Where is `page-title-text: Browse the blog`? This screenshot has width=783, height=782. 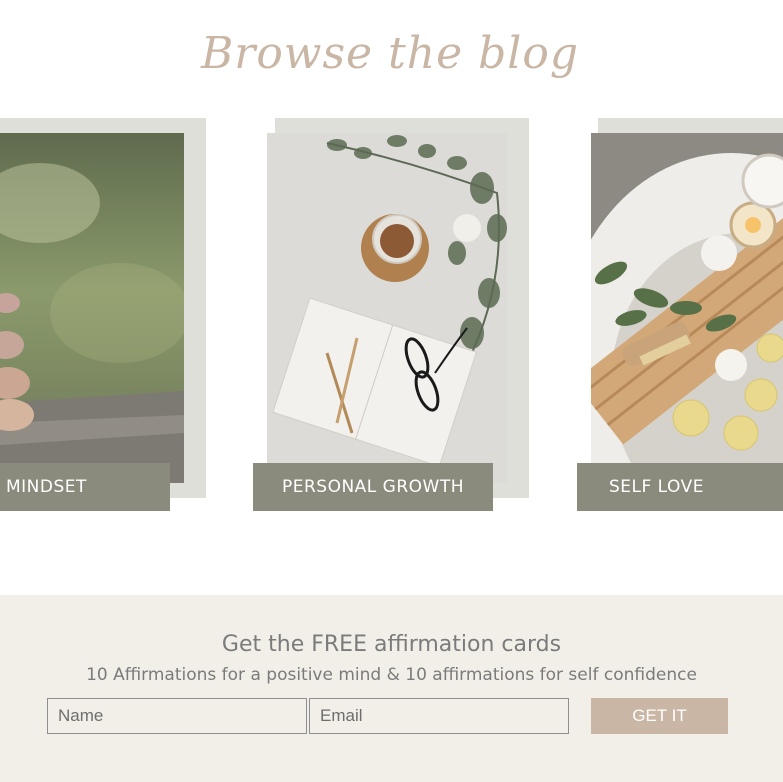
page-title-text: Browse the blog is located at coordinates (389, 53).